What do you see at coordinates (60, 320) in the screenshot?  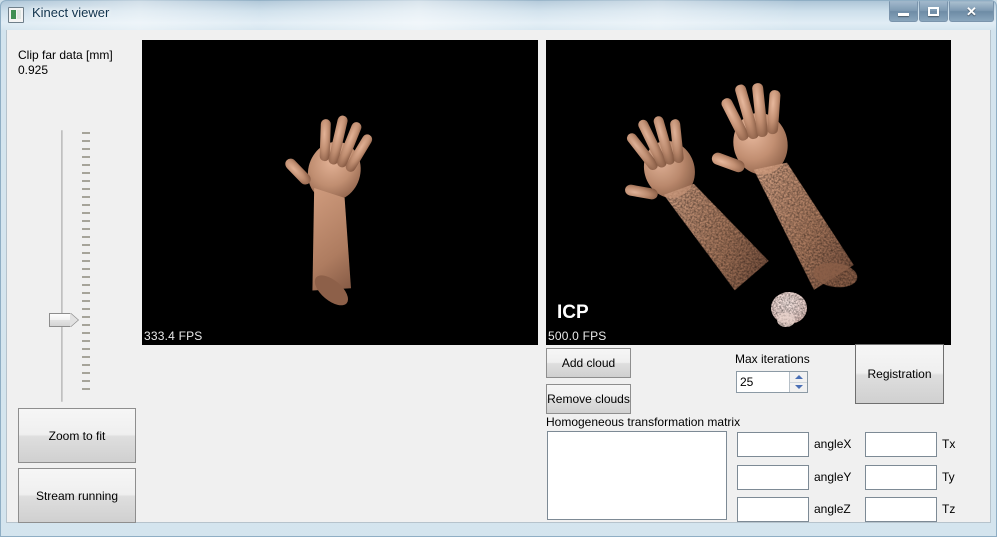 I see `clip-far-slider-thumb` at bounding box center [60, 320].